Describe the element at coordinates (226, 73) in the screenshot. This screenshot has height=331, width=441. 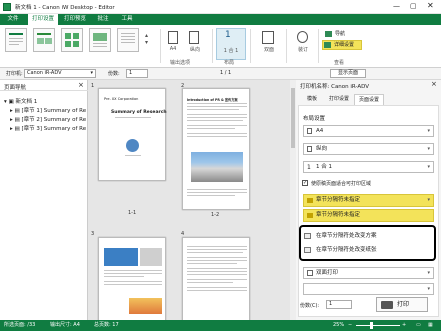
I see `pager-text: 1 / 1` at that location.